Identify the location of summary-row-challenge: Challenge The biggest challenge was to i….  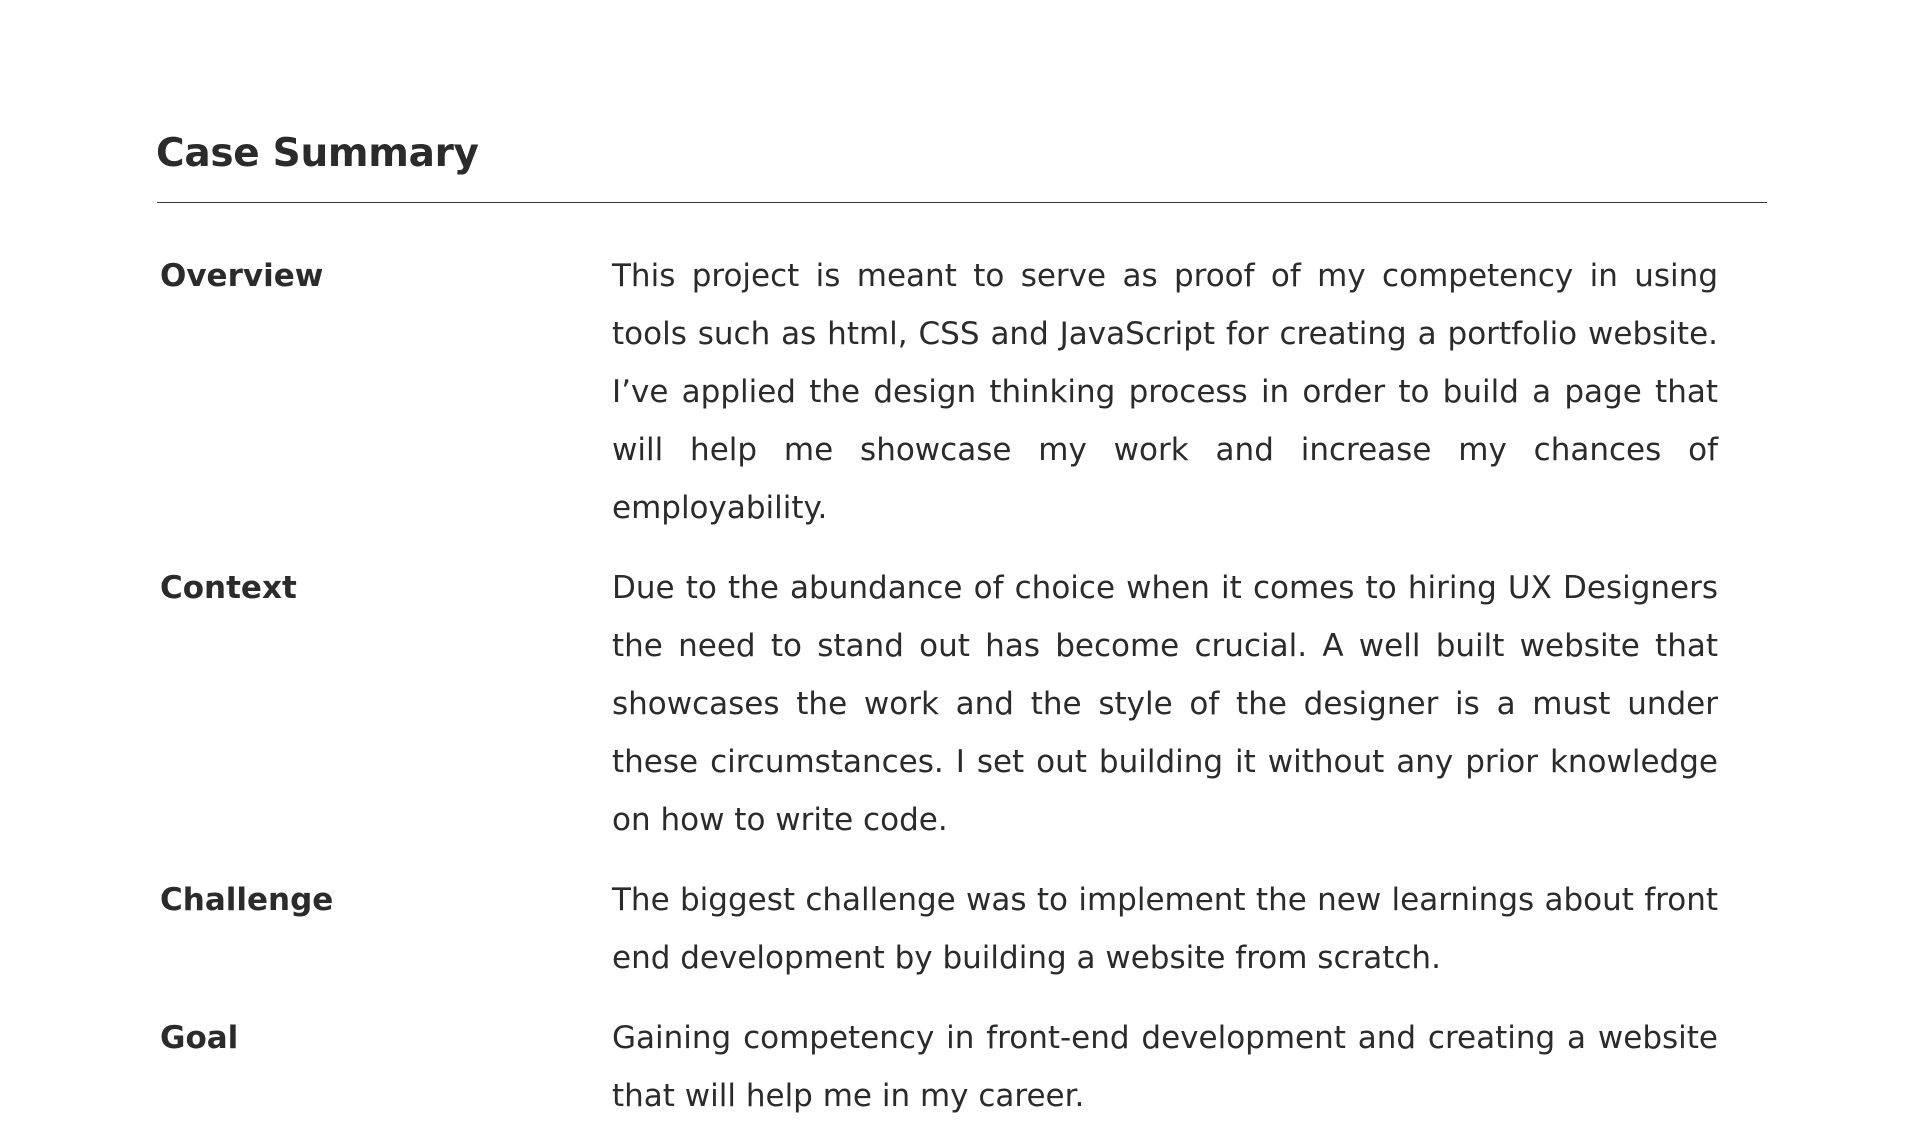
(962, 929).